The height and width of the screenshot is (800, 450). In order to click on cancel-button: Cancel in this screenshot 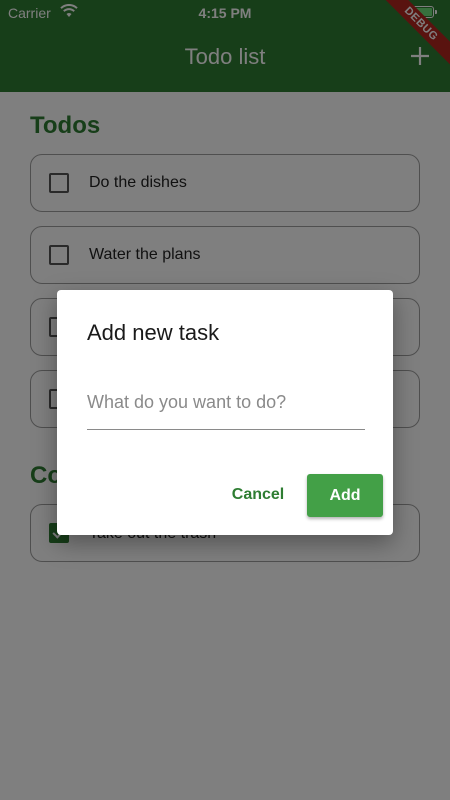, I will do `click(258, 495)`.